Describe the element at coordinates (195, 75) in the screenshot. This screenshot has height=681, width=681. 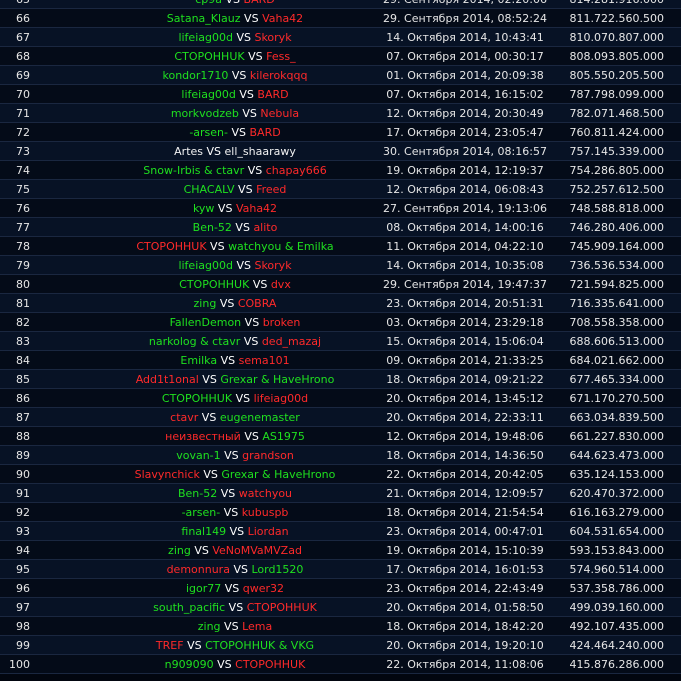
I see `player-left-link: kondor1710` at that location.